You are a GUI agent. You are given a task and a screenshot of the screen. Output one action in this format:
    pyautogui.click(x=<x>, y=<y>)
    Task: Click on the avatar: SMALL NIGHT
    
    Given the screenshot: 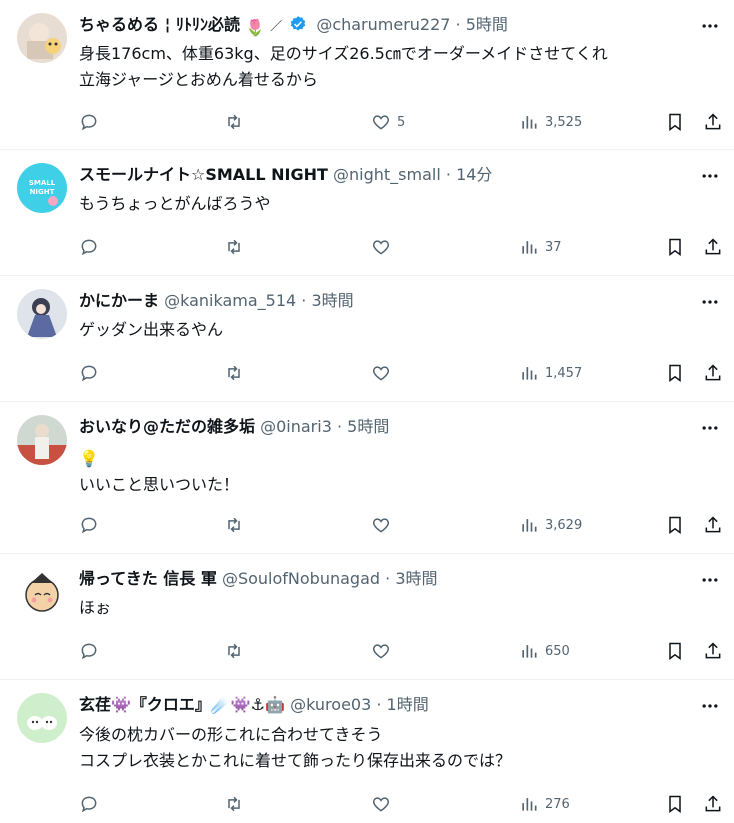 What is the action you would take?
    pyautogui.click(x=42, y=188)
    